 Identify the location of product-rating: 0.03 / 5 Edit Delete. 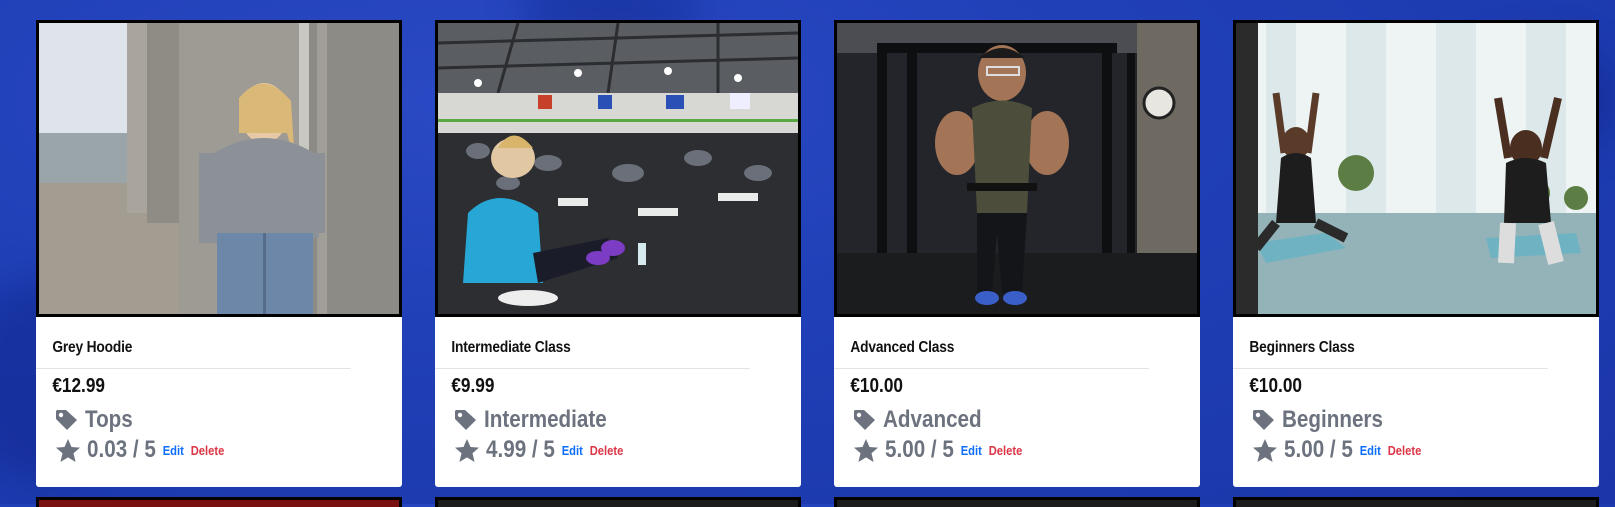
(219, 449).